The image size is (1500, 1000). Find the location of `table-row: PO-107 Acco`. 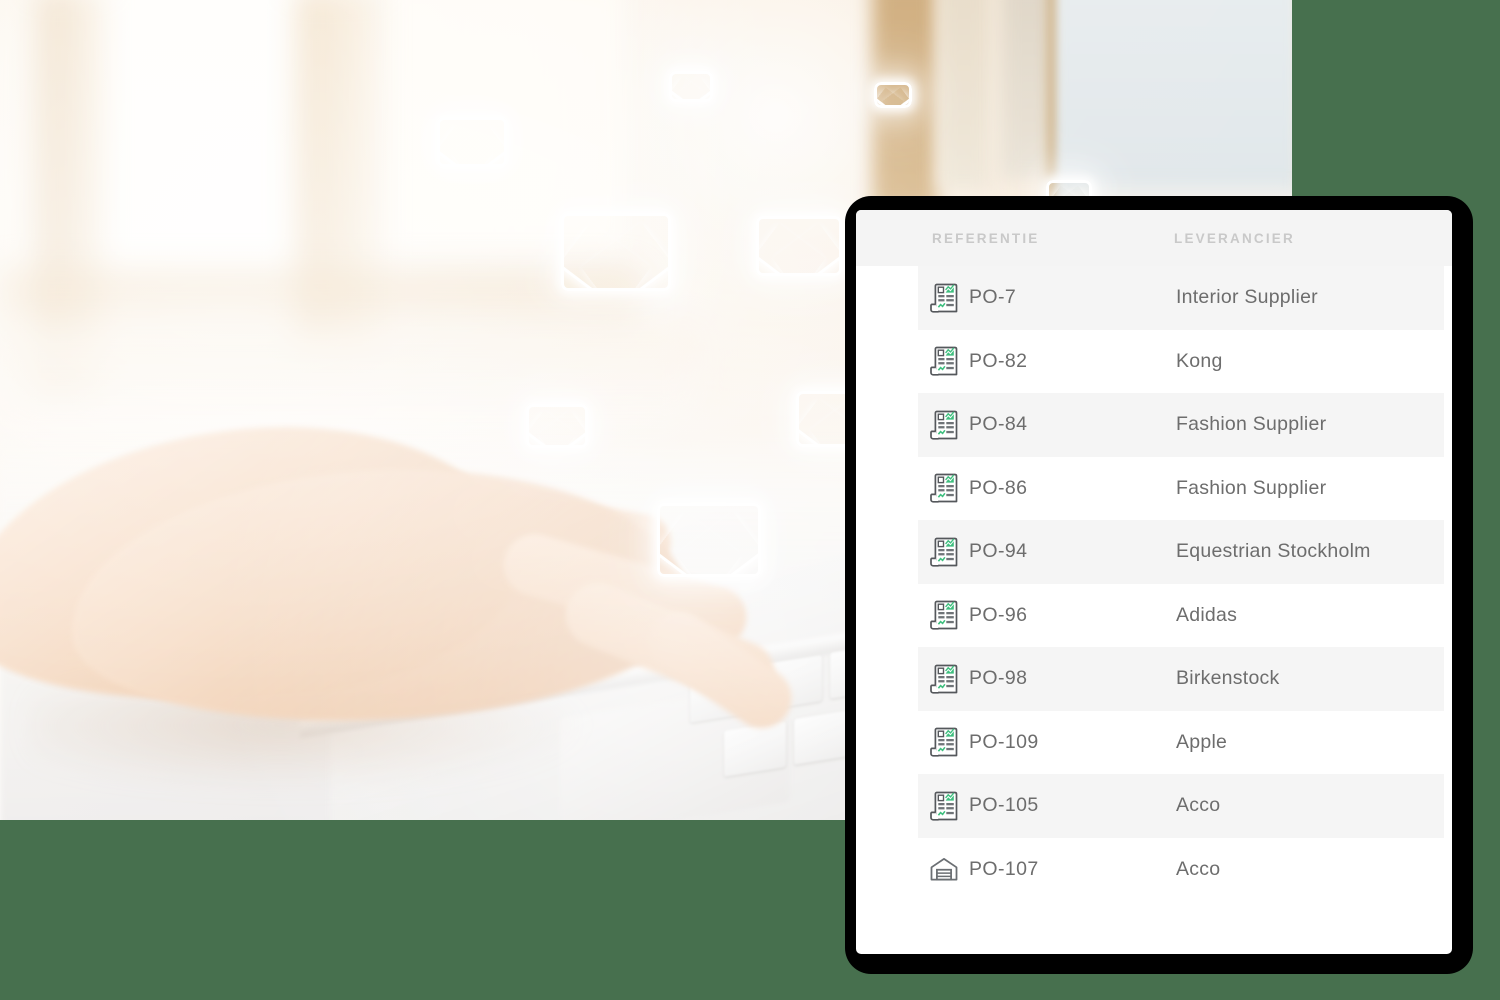

table-row: PO-107 Acco is located at coordinates (1181, 869).